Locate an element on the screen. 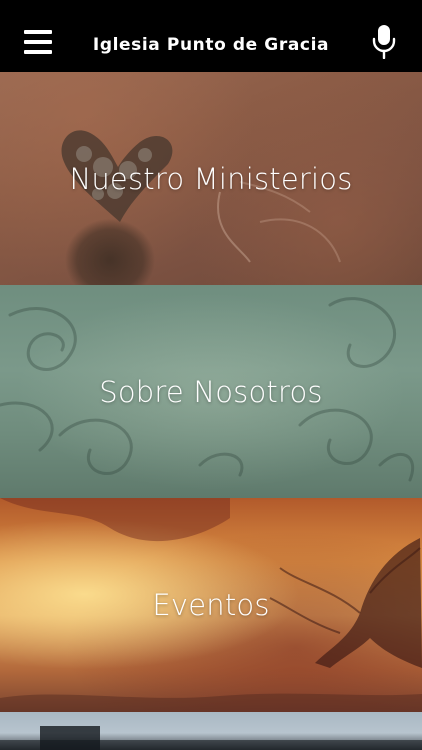 This screenshot has height=750, width=422. top-bar: Iglesia Punto de Gracia is located at coordinates (211, 36).